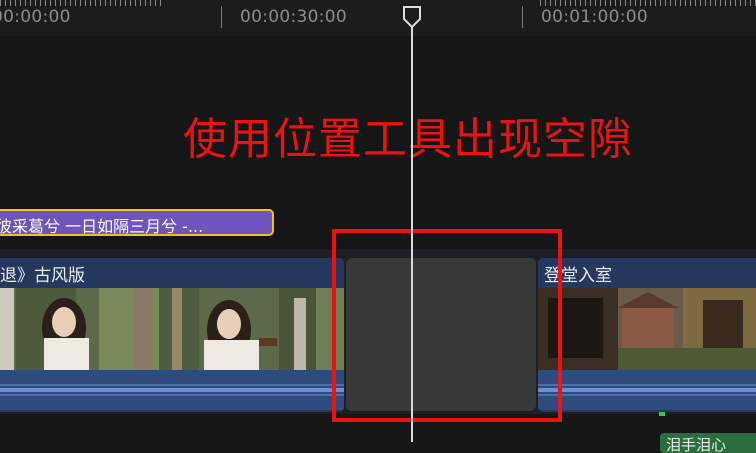 This screenshot has height=453, width=756. What do you see at coordinates (294, 17) in the screenshot?
I see `ruler-timecode: 00:00:30:00` at bounding box center [294, 17].